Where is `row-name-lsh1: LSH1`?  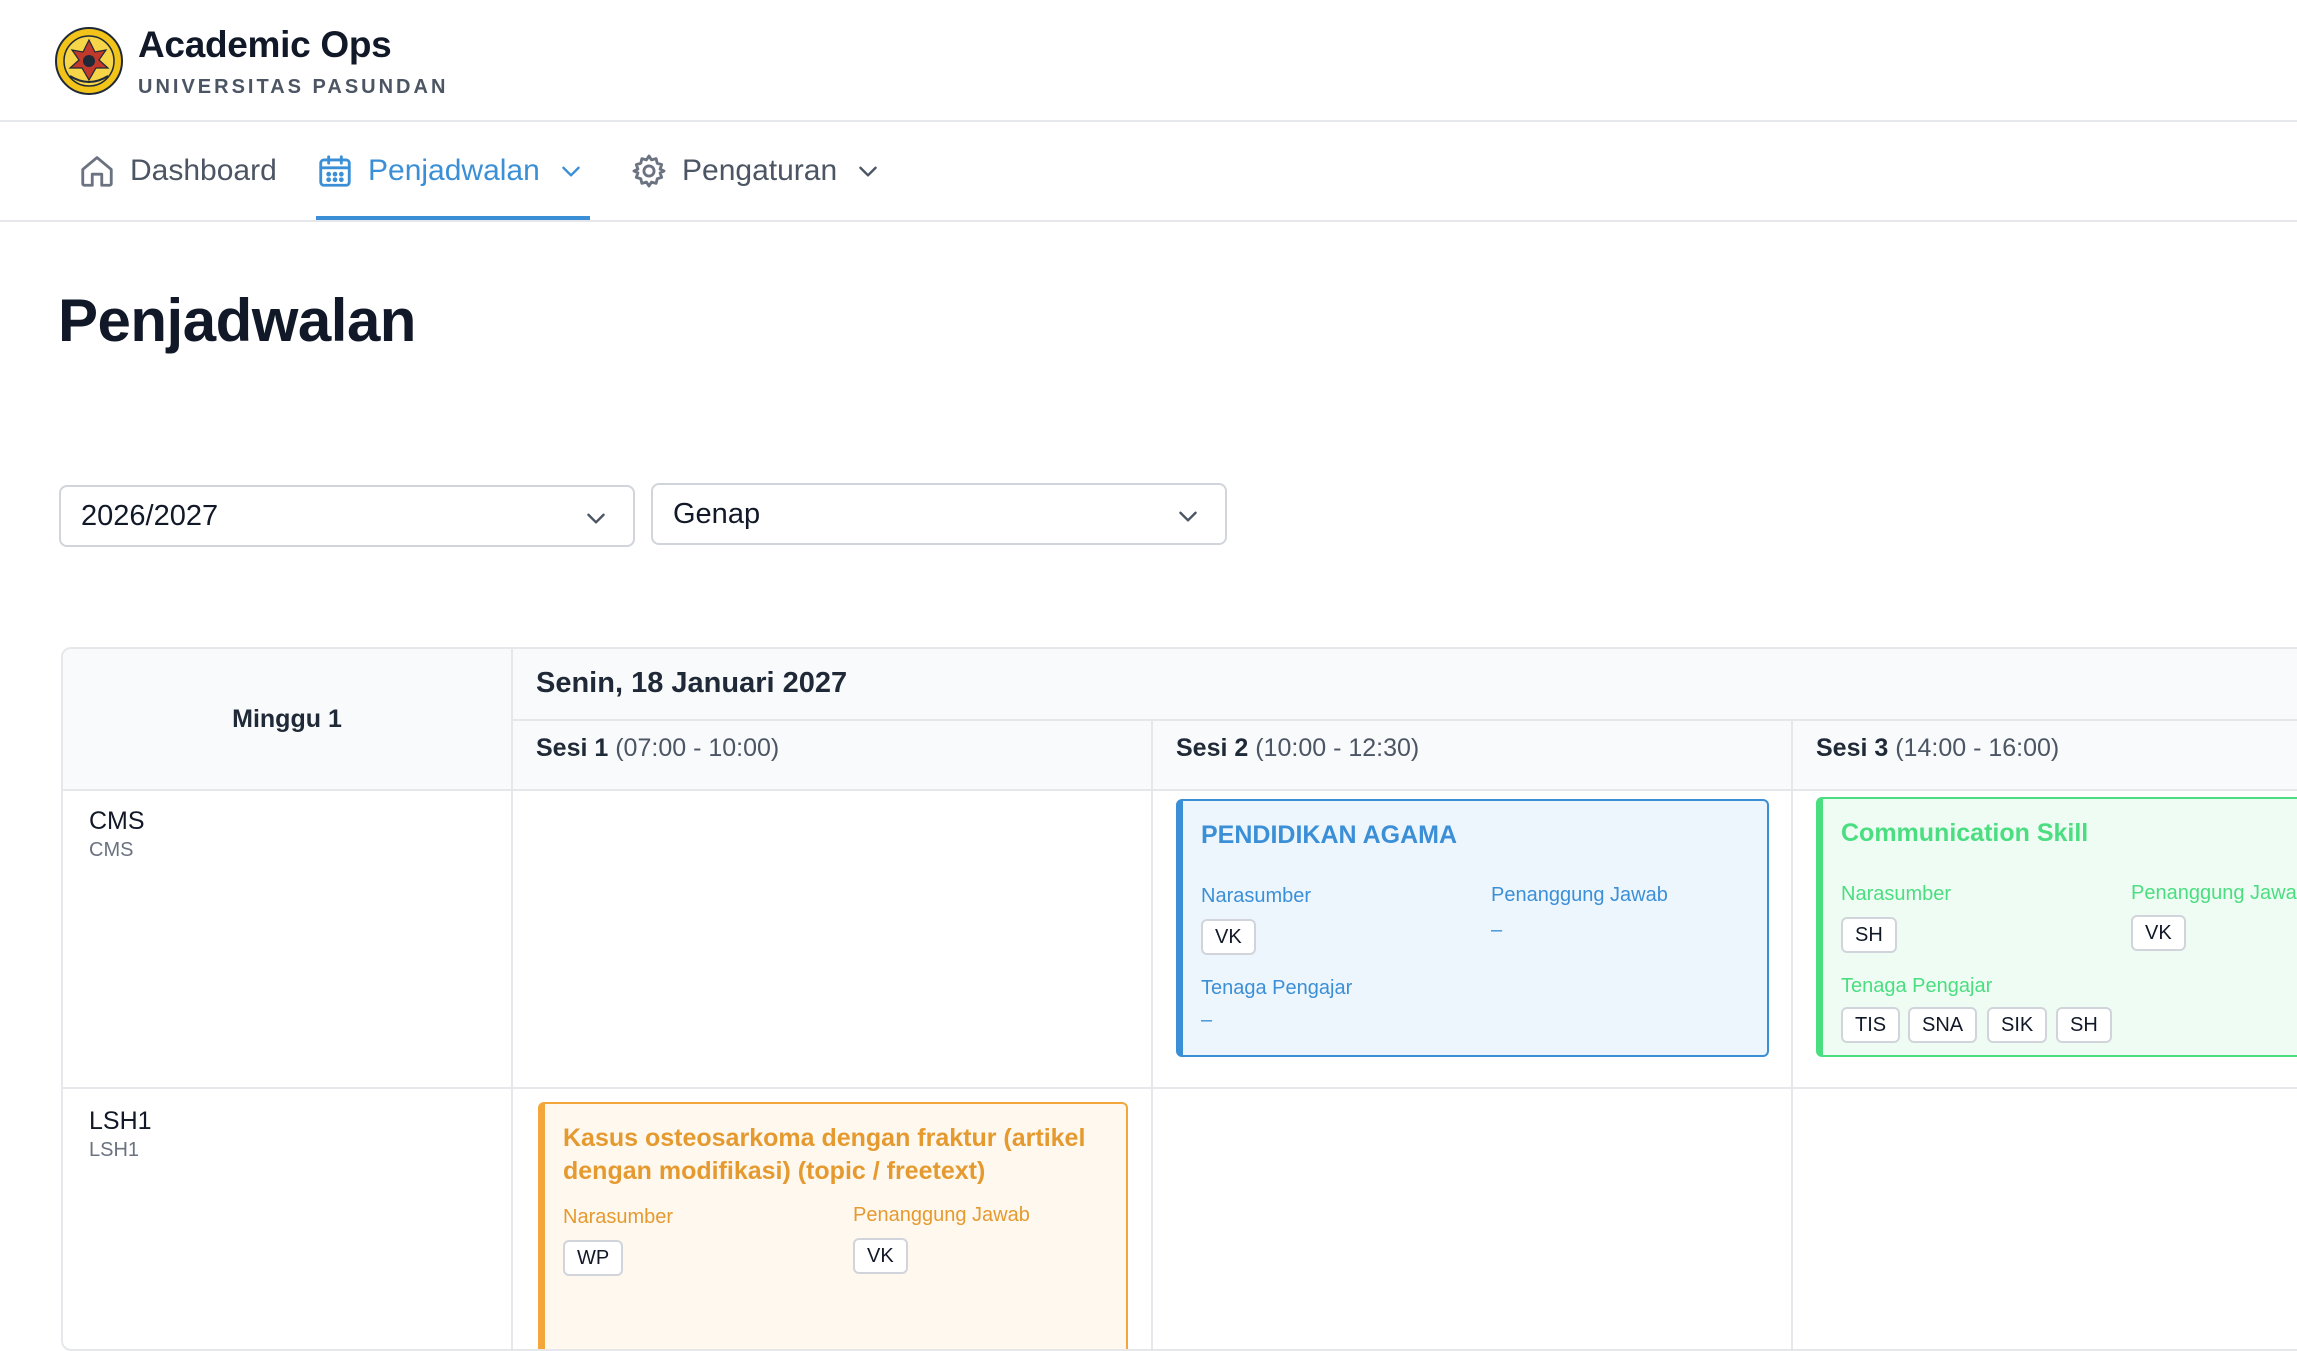 row-name-lsh1: LSH1 is located at coordinates (120, 1121).